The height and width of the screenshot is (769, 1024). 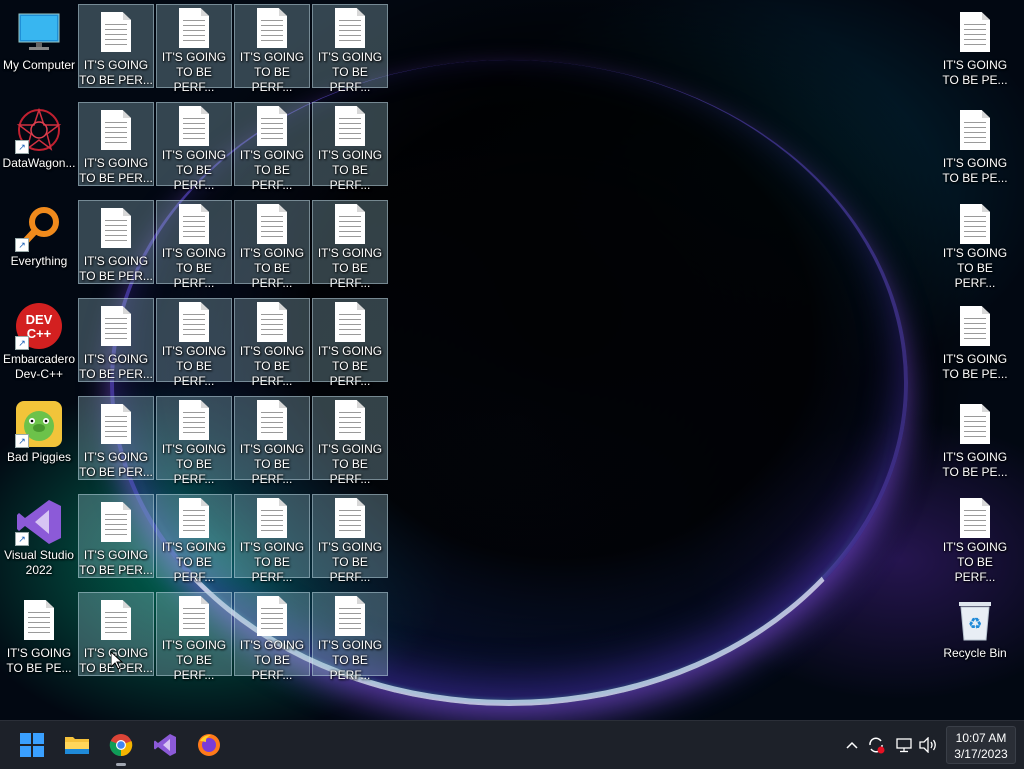 What do you see at coordinates (39, 228) in the screenshot?
I see `magnifier-icon: ↗` at bounding box center [39, 228].